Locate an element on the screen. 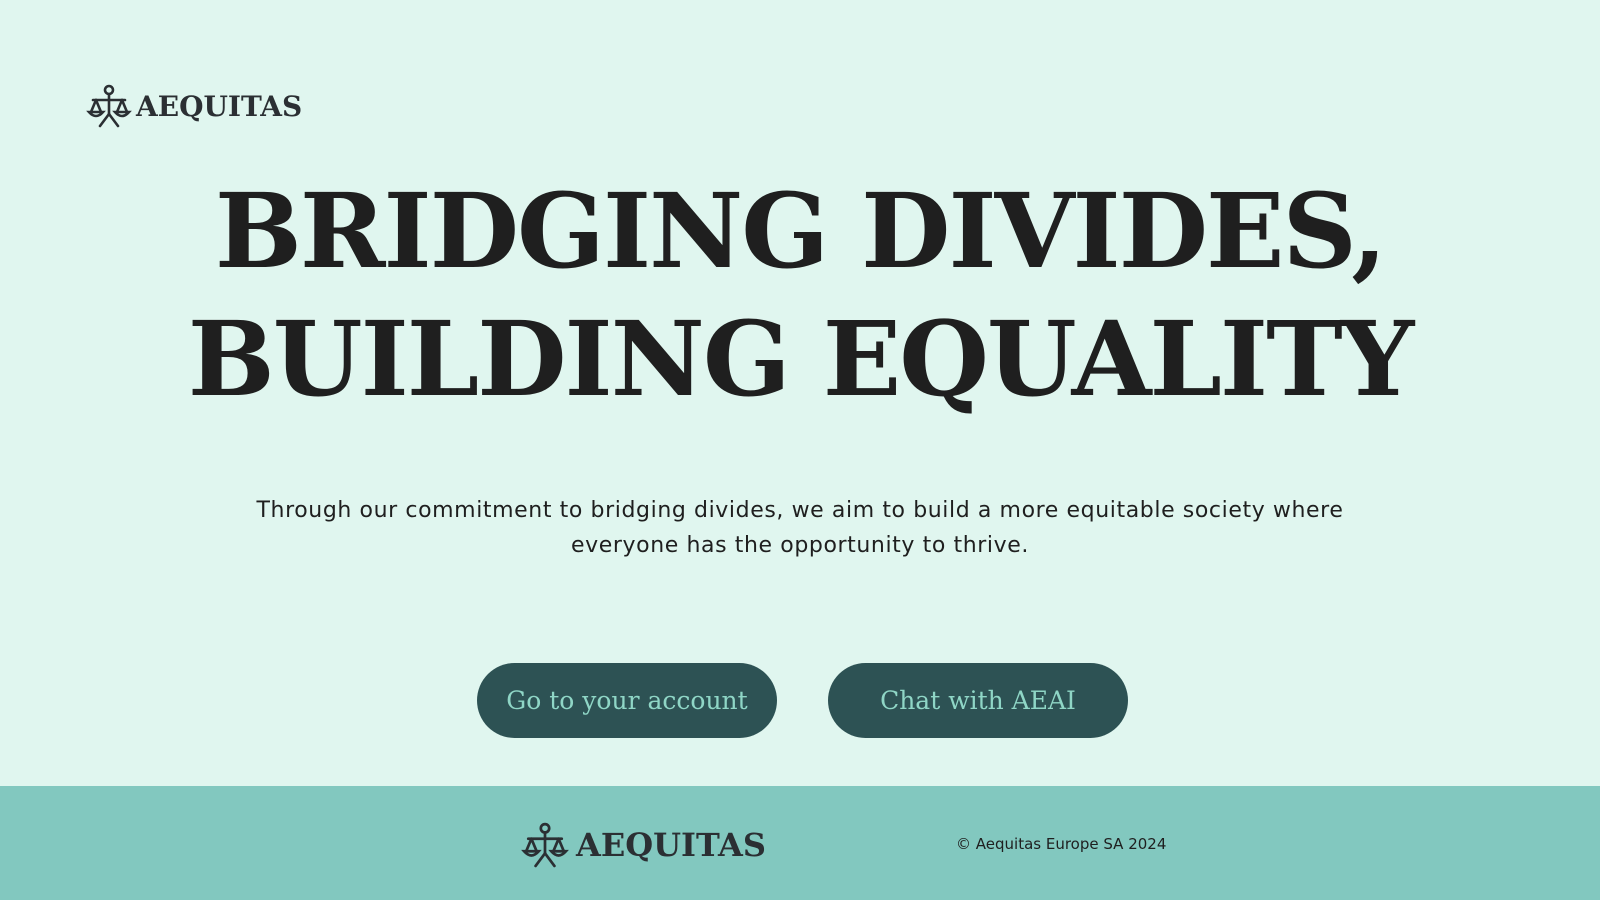 This screenshot has height=900, width=1600. headline-line-1: BRIDGING DIVIDES, is located at coordinates (800, 231).